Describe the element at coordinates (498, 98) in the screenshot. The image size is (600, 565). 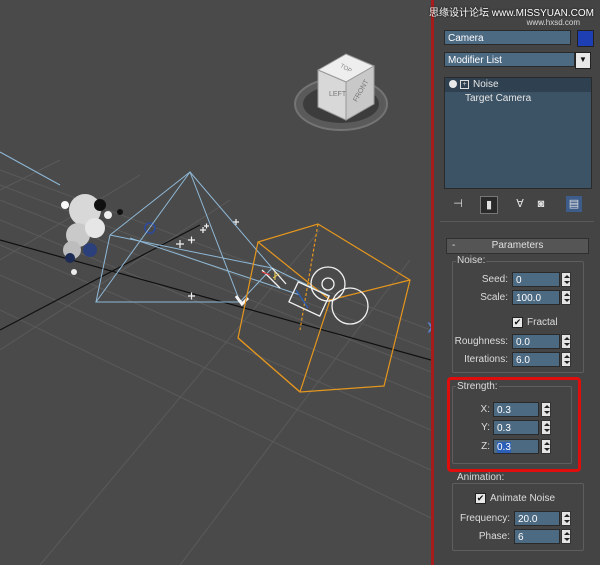
I see `stack-item-label: Target Camera` at that location.